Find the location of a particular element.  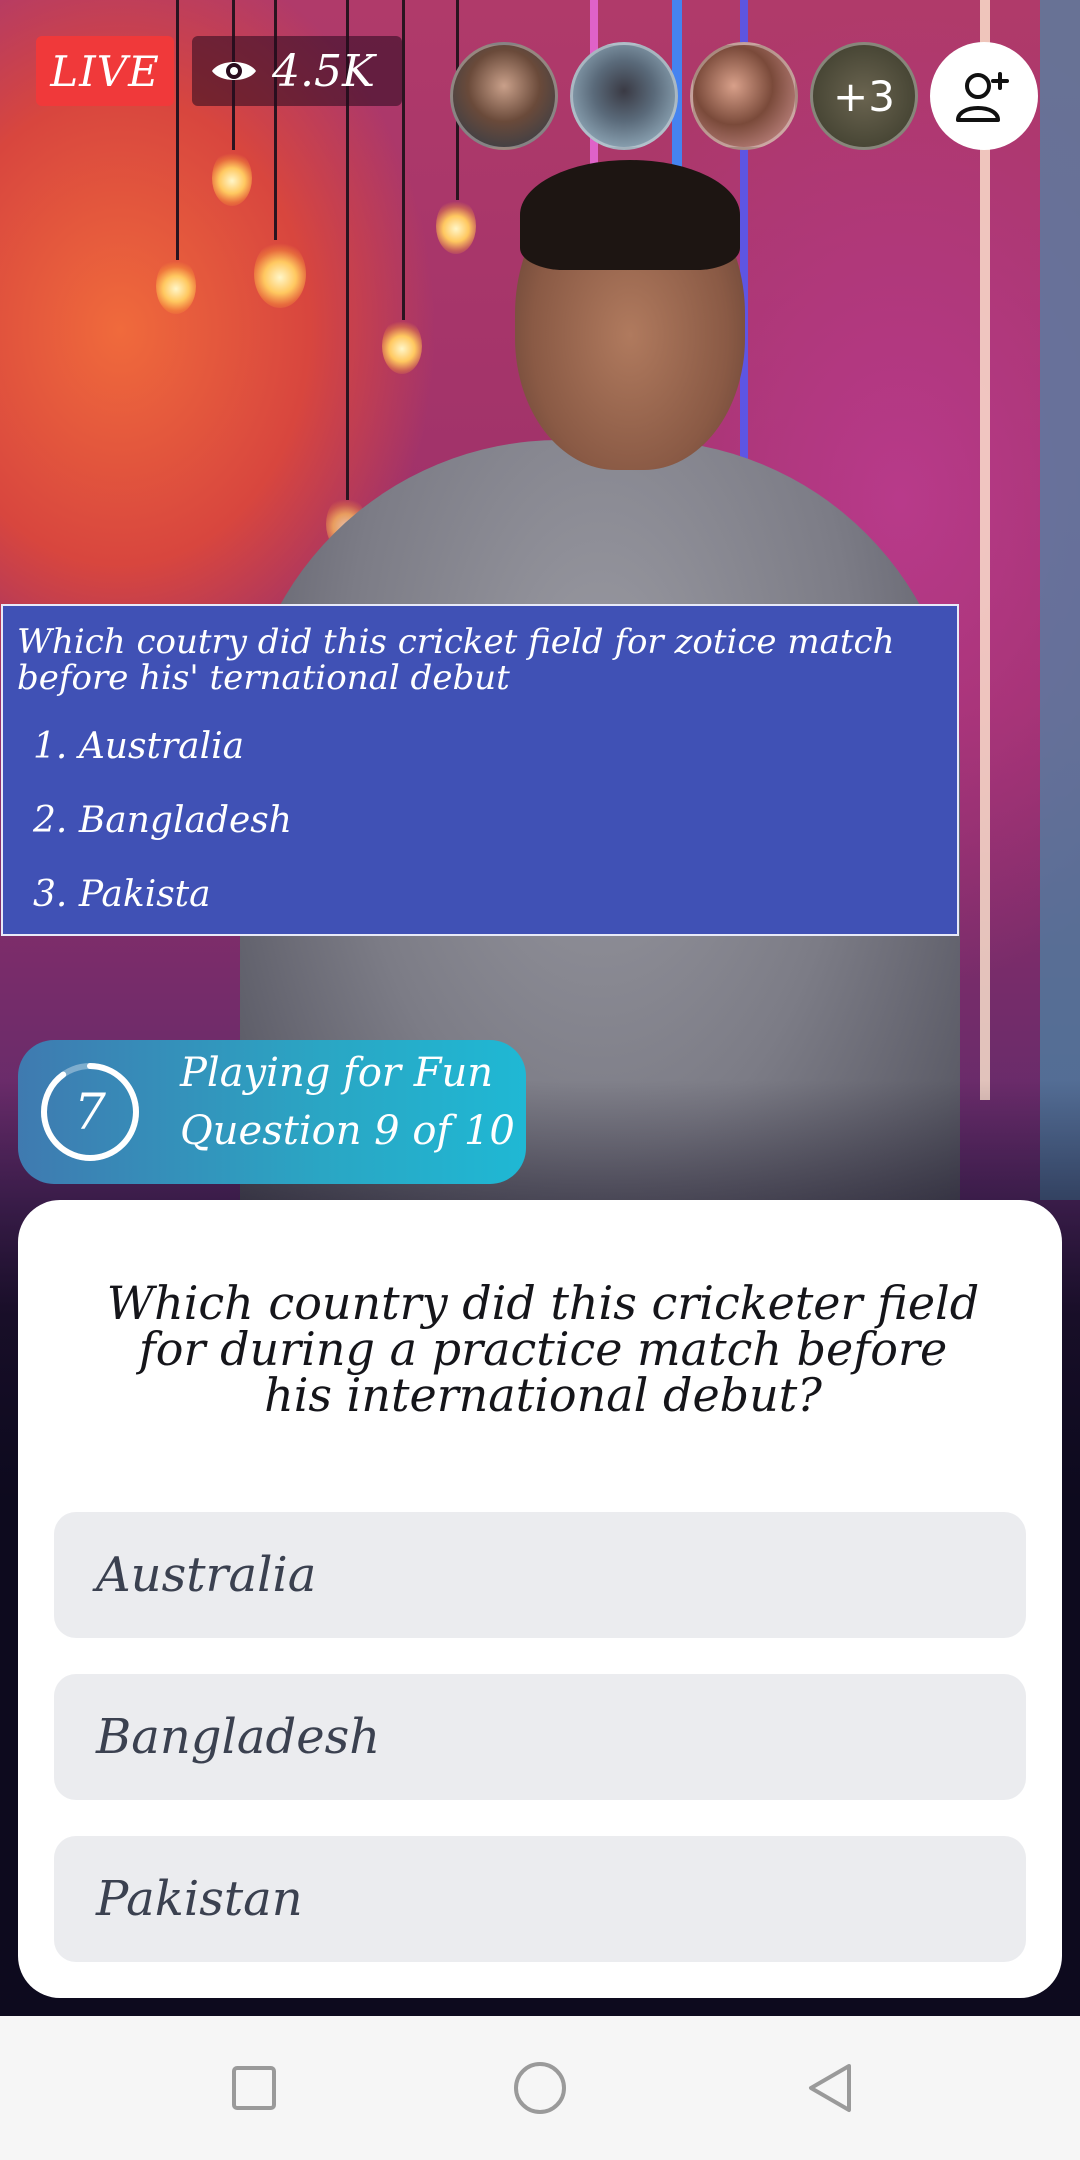

live-badge: LIVE is located at coordinates (105, 71).